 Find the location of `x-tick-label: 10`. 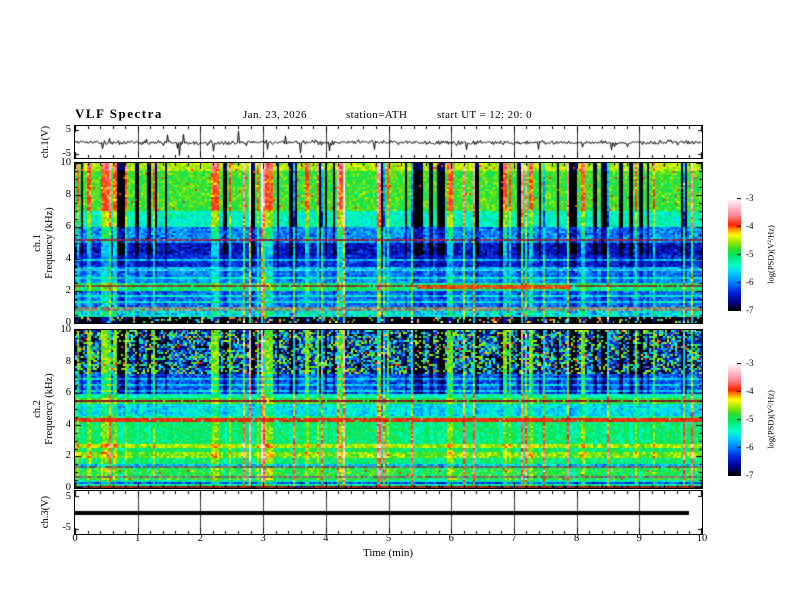

x-tick-label: 10 is located at coordinates (702, 538).